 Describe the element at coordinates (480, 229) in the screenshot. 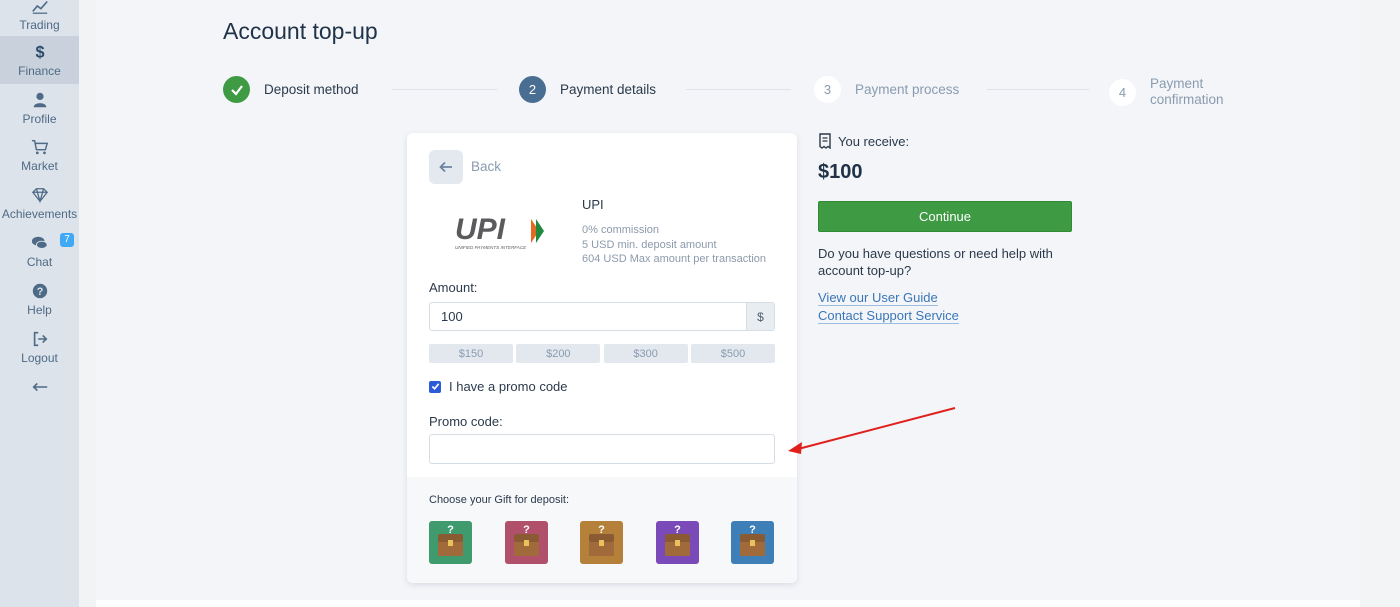

I see `svg-text: UPI` at that location.